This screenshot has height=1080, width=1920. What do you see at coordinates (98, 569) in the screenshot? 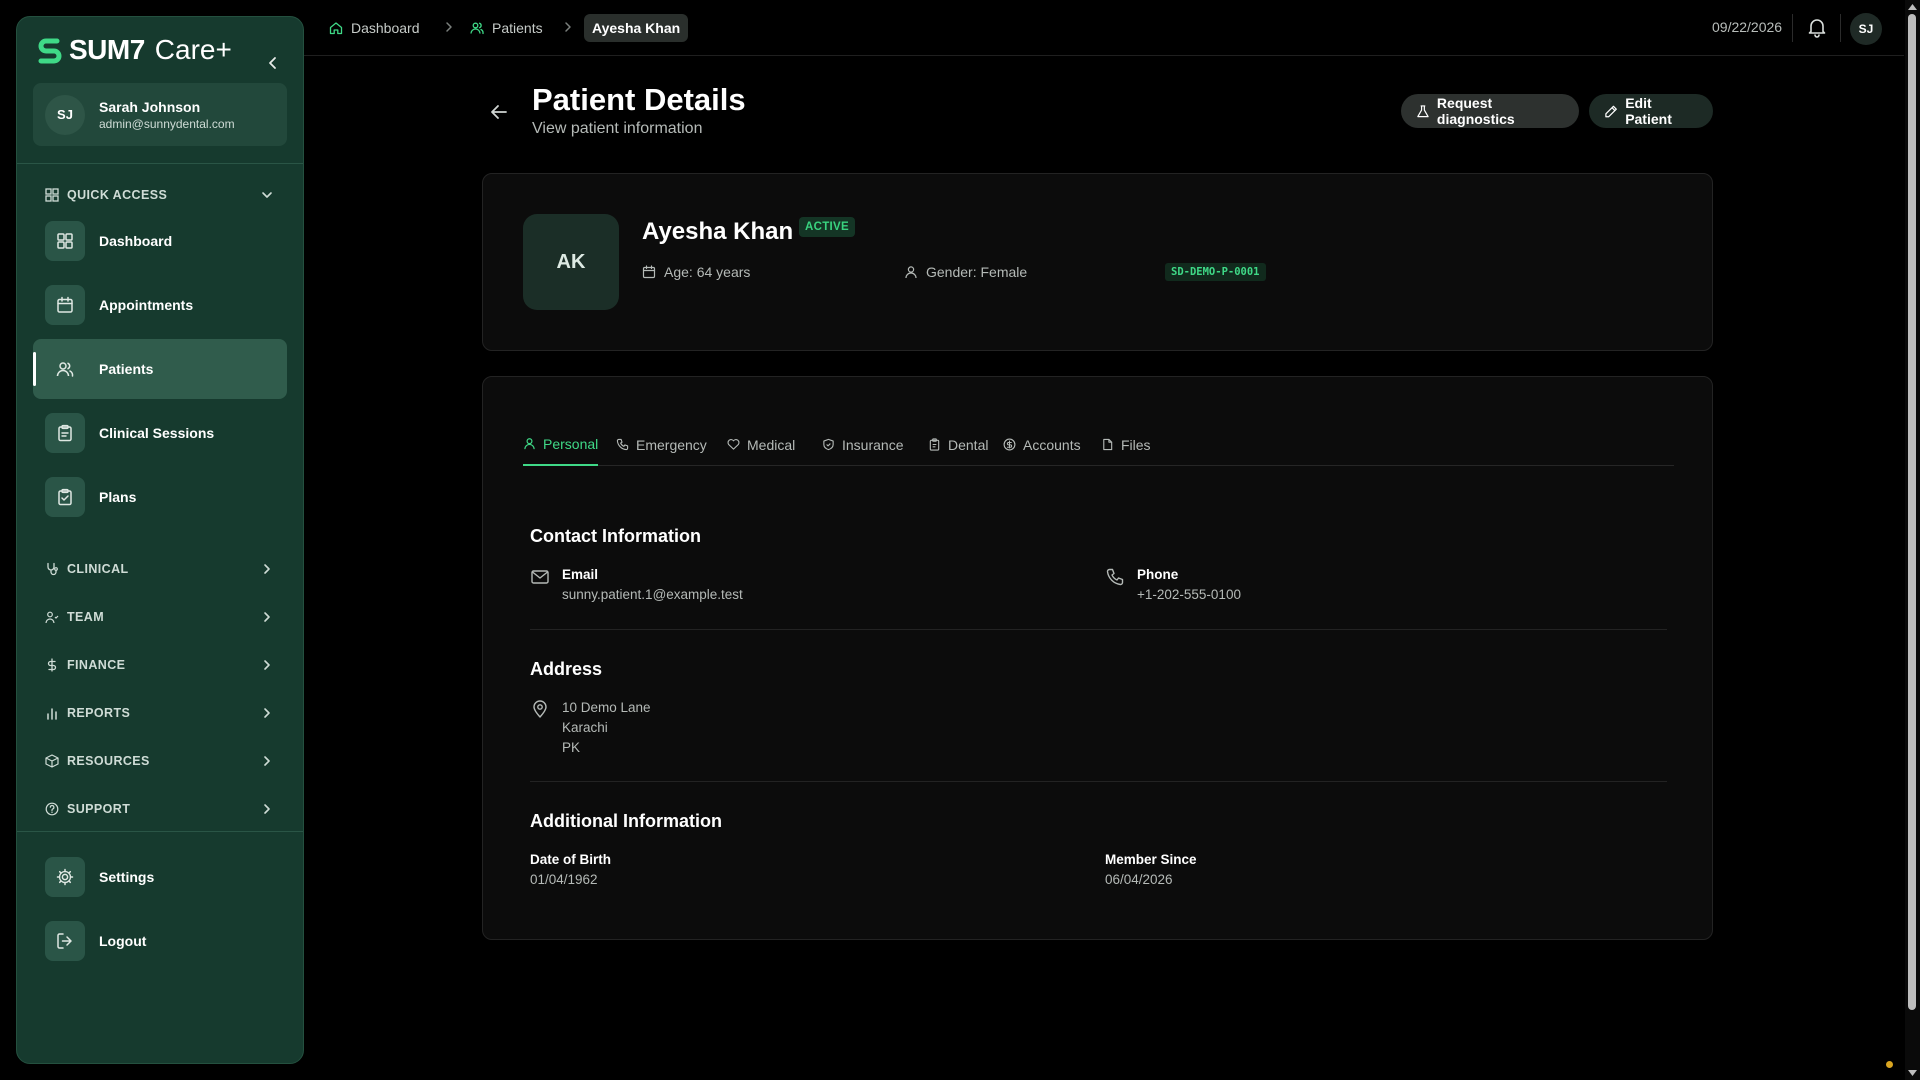
I see `section-label: CLINICAL` at bounding box center [98, 569].